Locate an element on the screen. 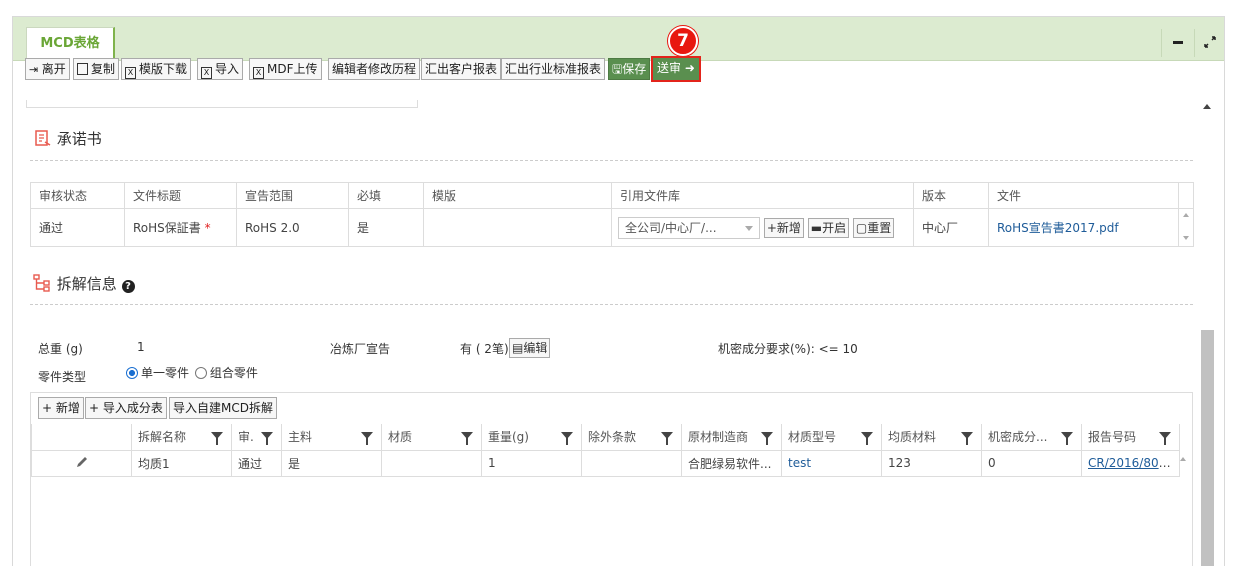  mdf-upload-label: MDF上传 is located at coordinates (292, 69).